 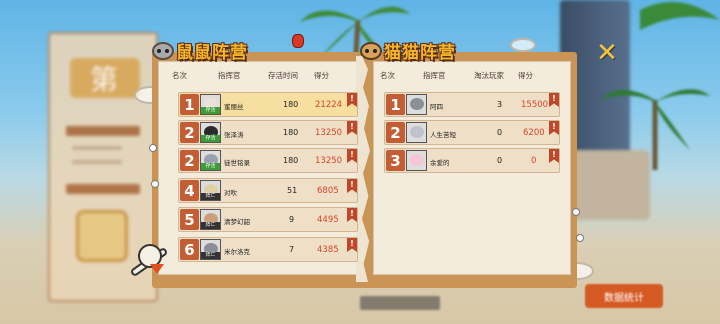 What do you see at coordinates (268, 190) in the screenshot?
I see `rat-row: 4 阵亡 对吹 51 6805 !` at bounding box center [268, 190].